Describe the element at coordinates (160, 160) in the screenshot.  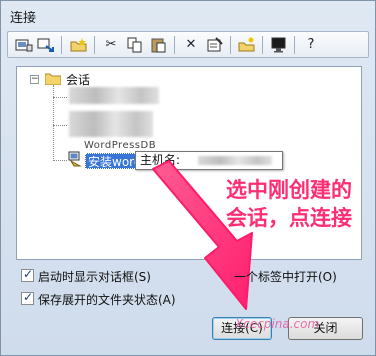
I see `tooltip-host-label: 主机名:` at that location.